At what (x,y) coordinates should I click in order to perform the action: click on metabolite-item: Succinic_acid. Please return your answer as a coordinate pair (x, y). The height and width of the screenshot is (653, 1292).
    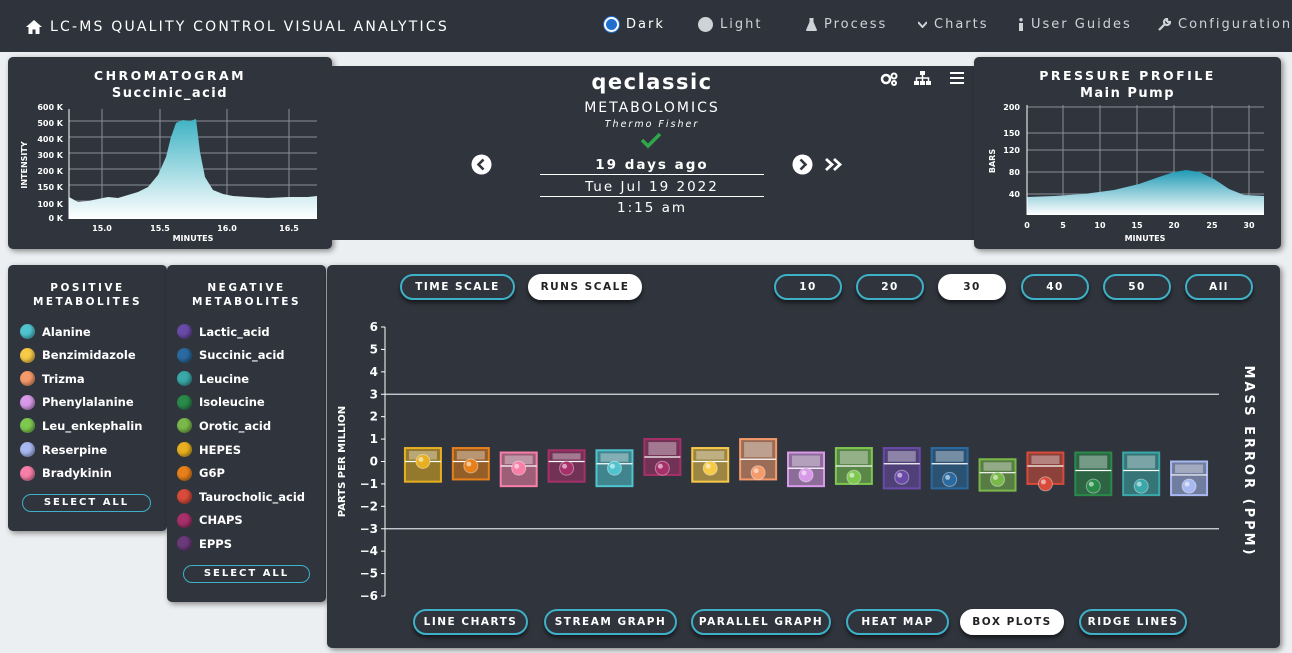
    Looking at the image, I should click on (231, 355).